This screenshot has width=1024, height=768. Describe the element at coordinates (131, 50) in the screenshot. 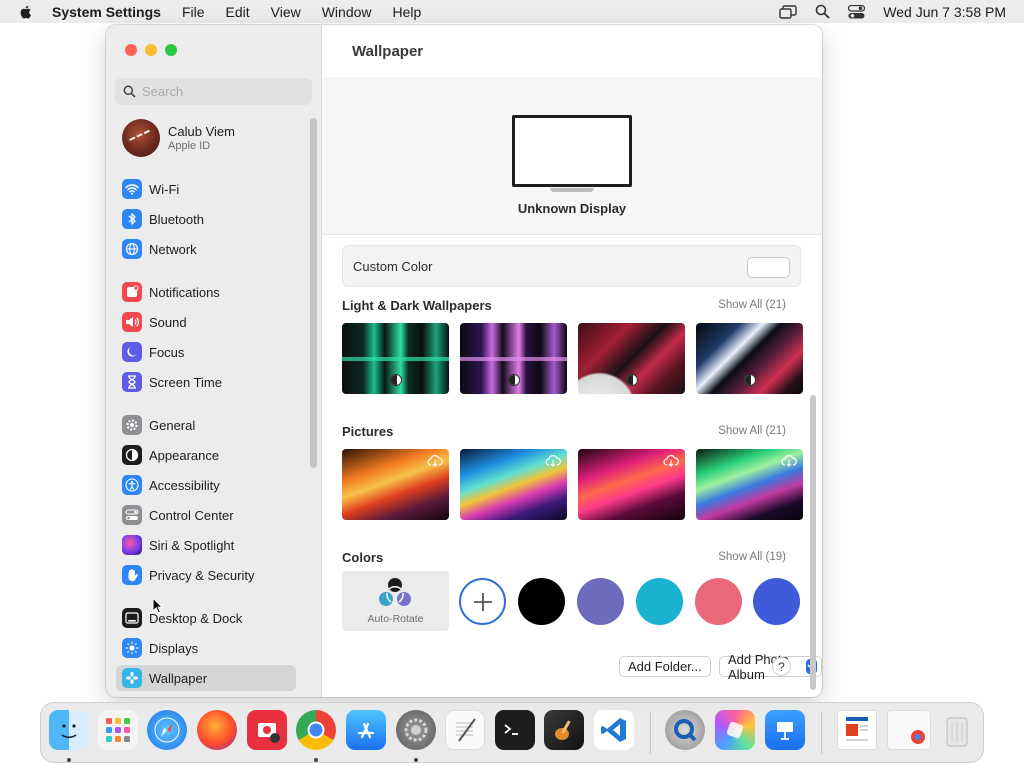

I see `close-button` at that location.